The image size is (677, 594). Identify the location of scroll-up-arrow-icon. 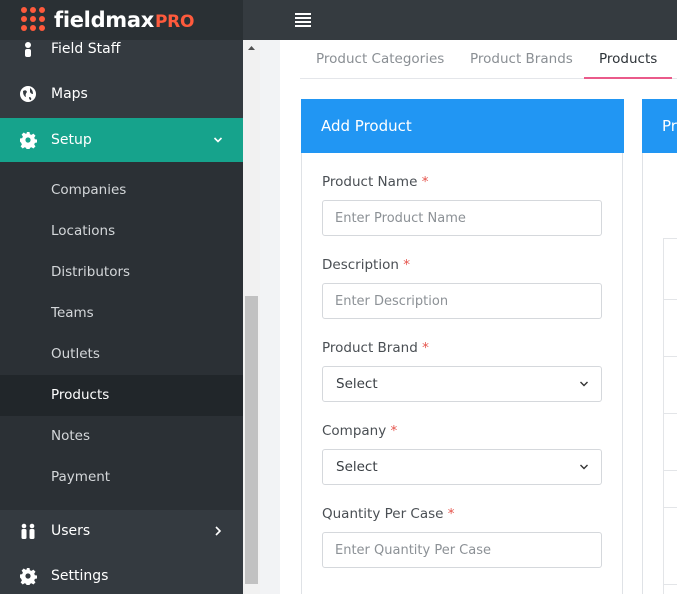
(251, 48).